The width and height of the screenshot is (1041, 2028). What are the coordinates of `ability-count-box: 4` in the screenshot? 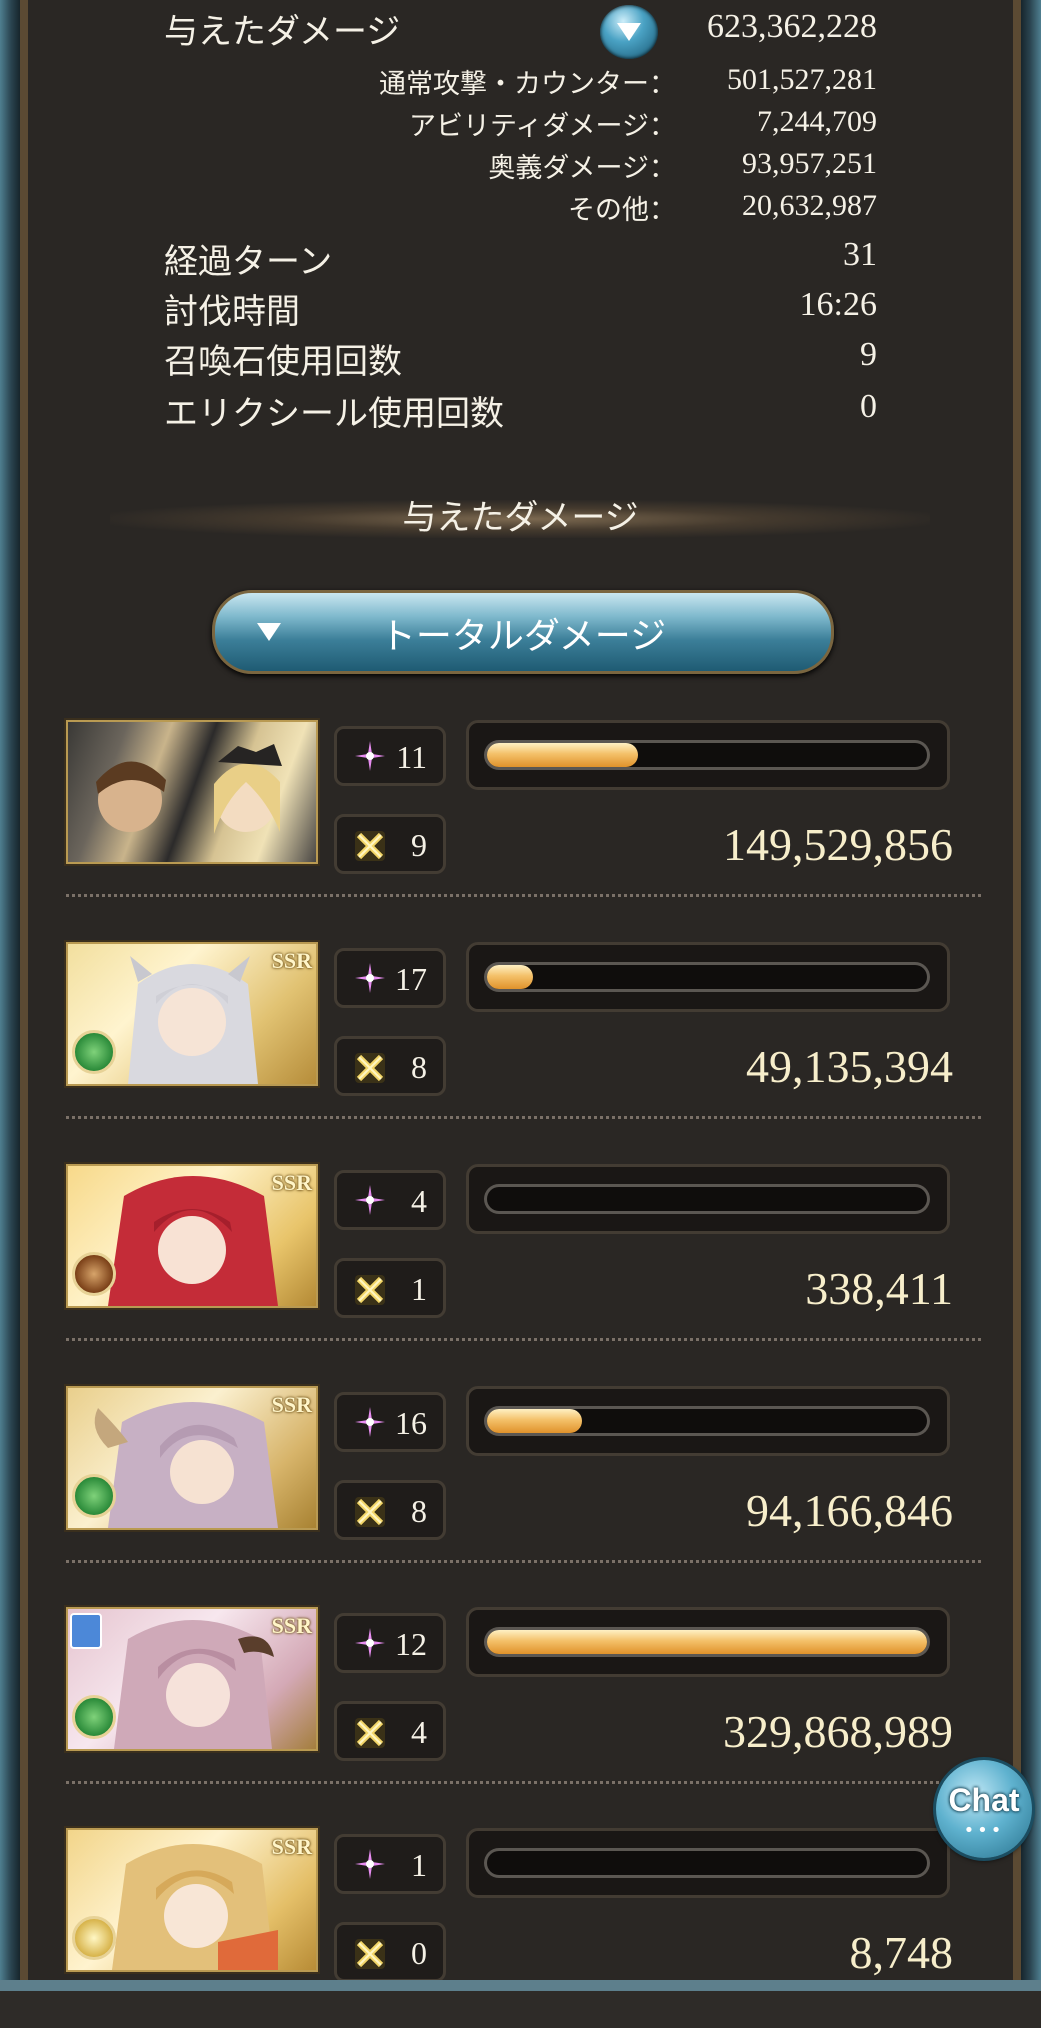 It's located at (390, 1200).